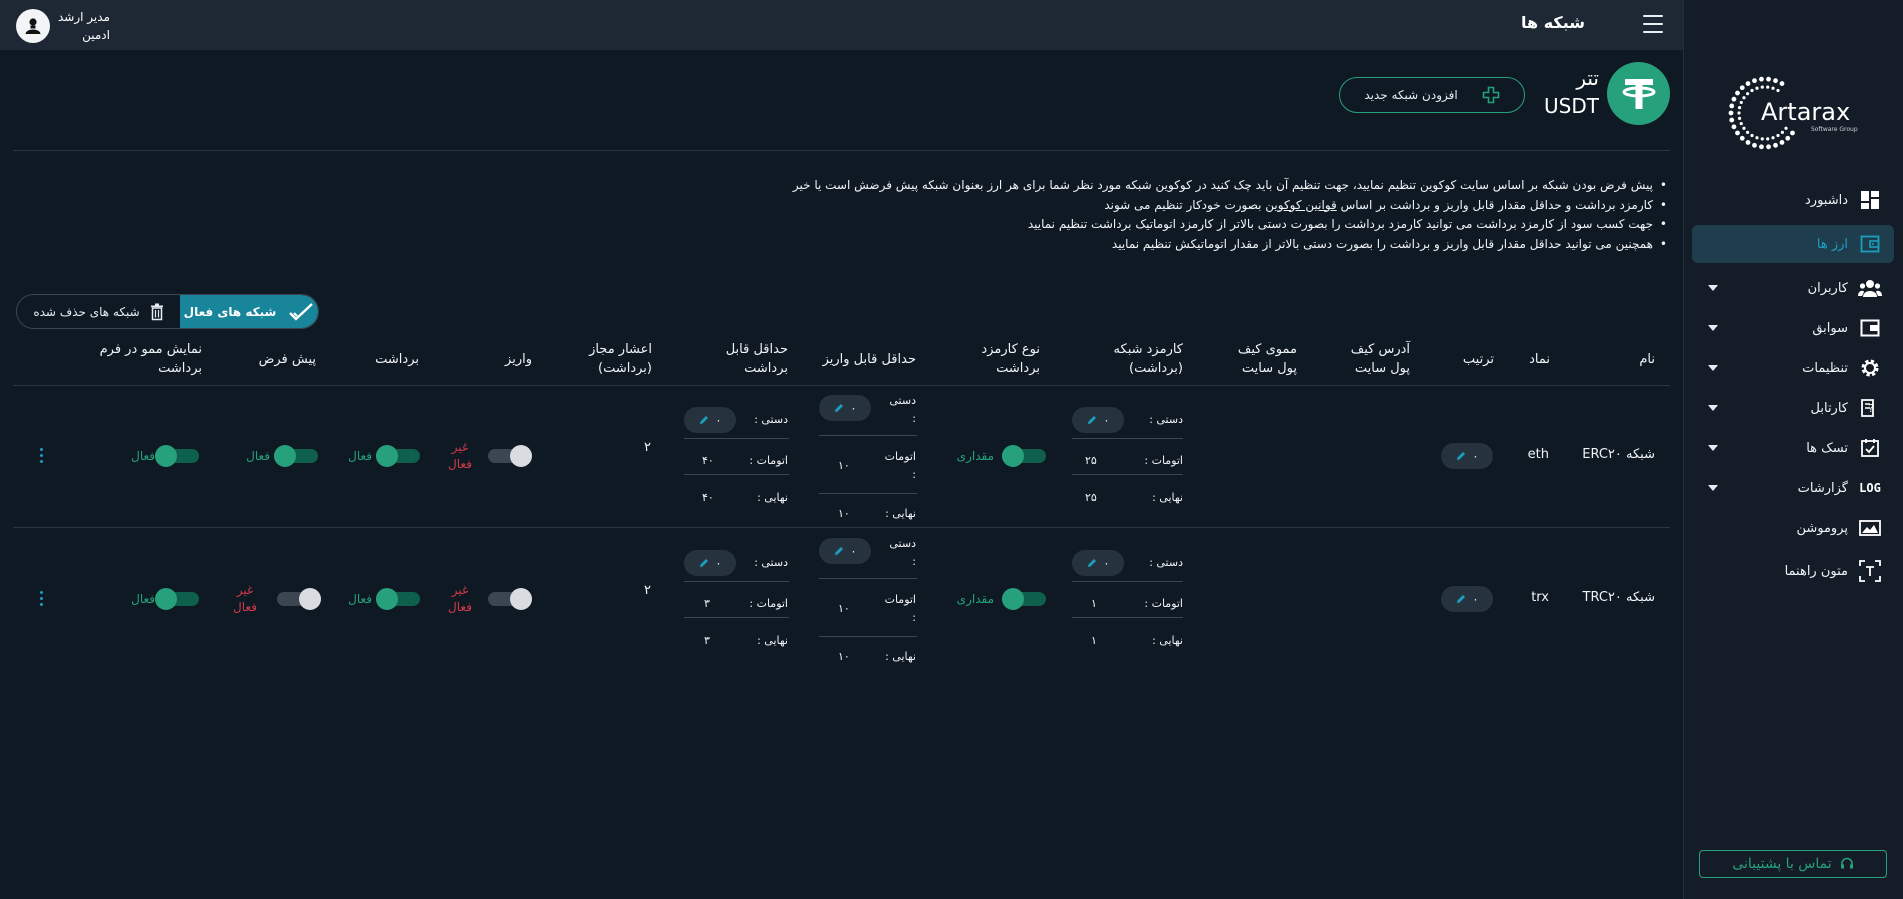 The image size is (1903, 899). Describe the element at coordinates (301, 311) in the screenshot. I see `check-double-icon` at that location.